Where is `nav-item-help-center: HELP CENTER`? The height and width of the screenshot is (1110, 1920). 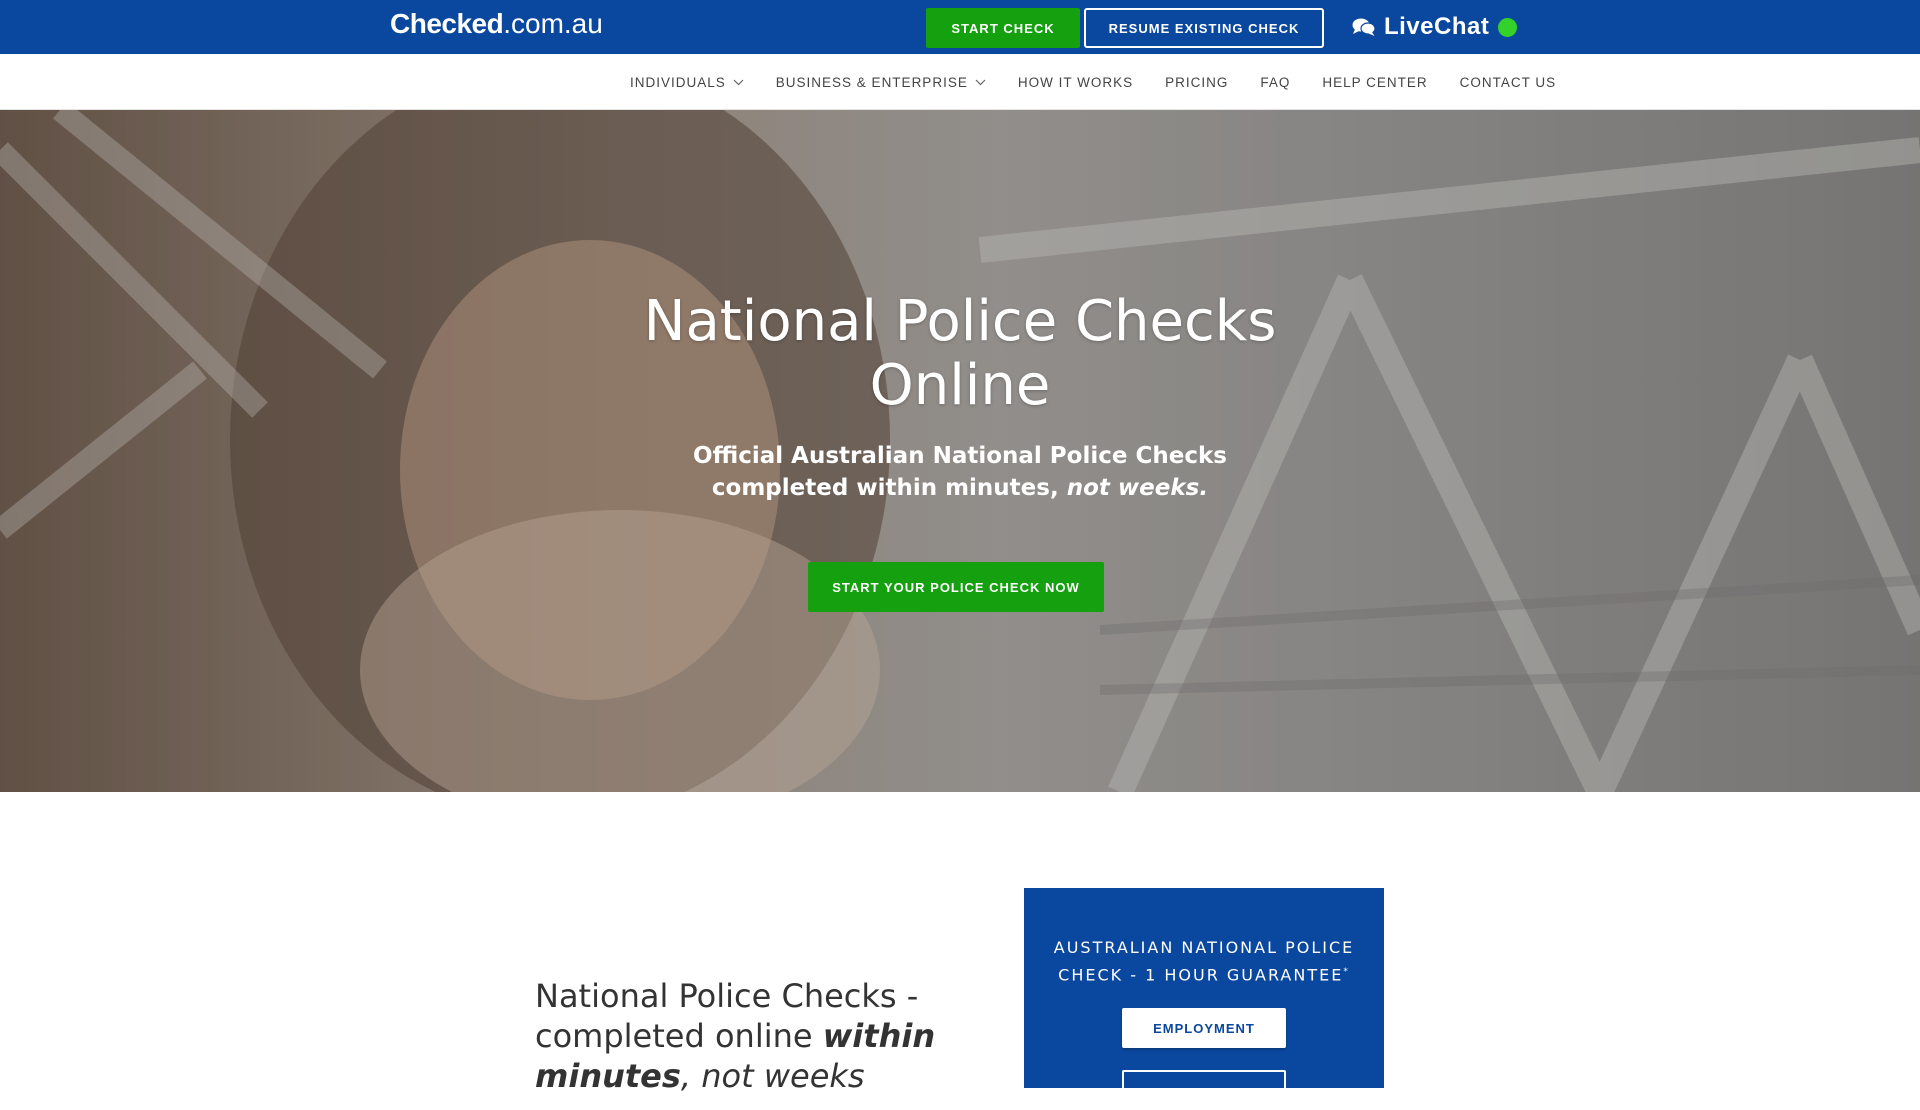 nav-item-help-center: HELP CENTER is located at coordinates (1374, 82).